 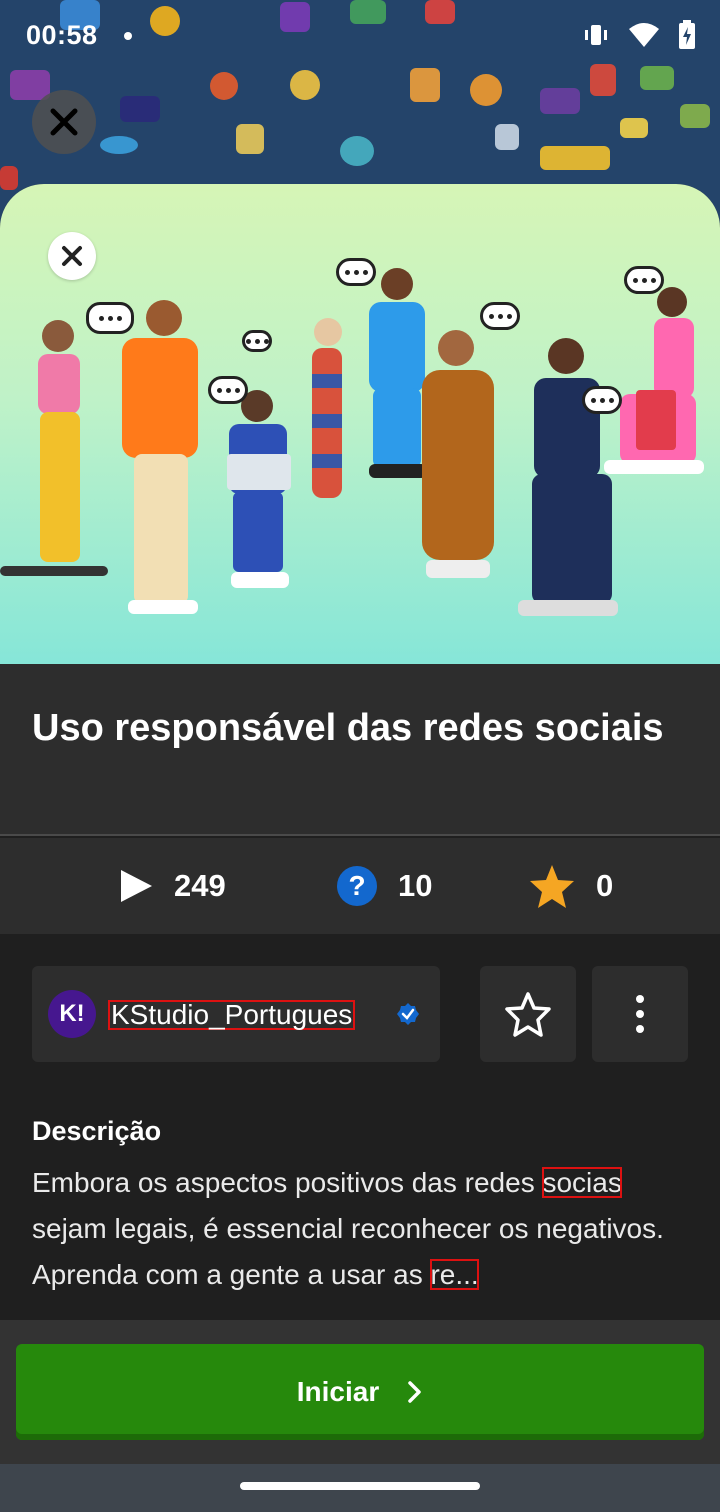 I want to click on quiz-stats: 249 ? 10 0, so click(x=360, y=886).